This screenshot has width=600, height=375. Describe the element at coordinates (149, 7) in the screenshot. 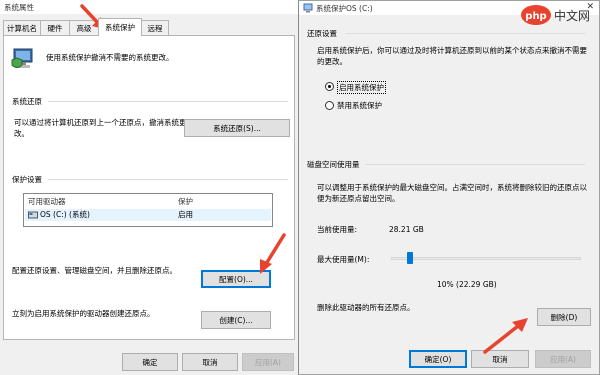

I see `title-bar: 系统属性` at that location.